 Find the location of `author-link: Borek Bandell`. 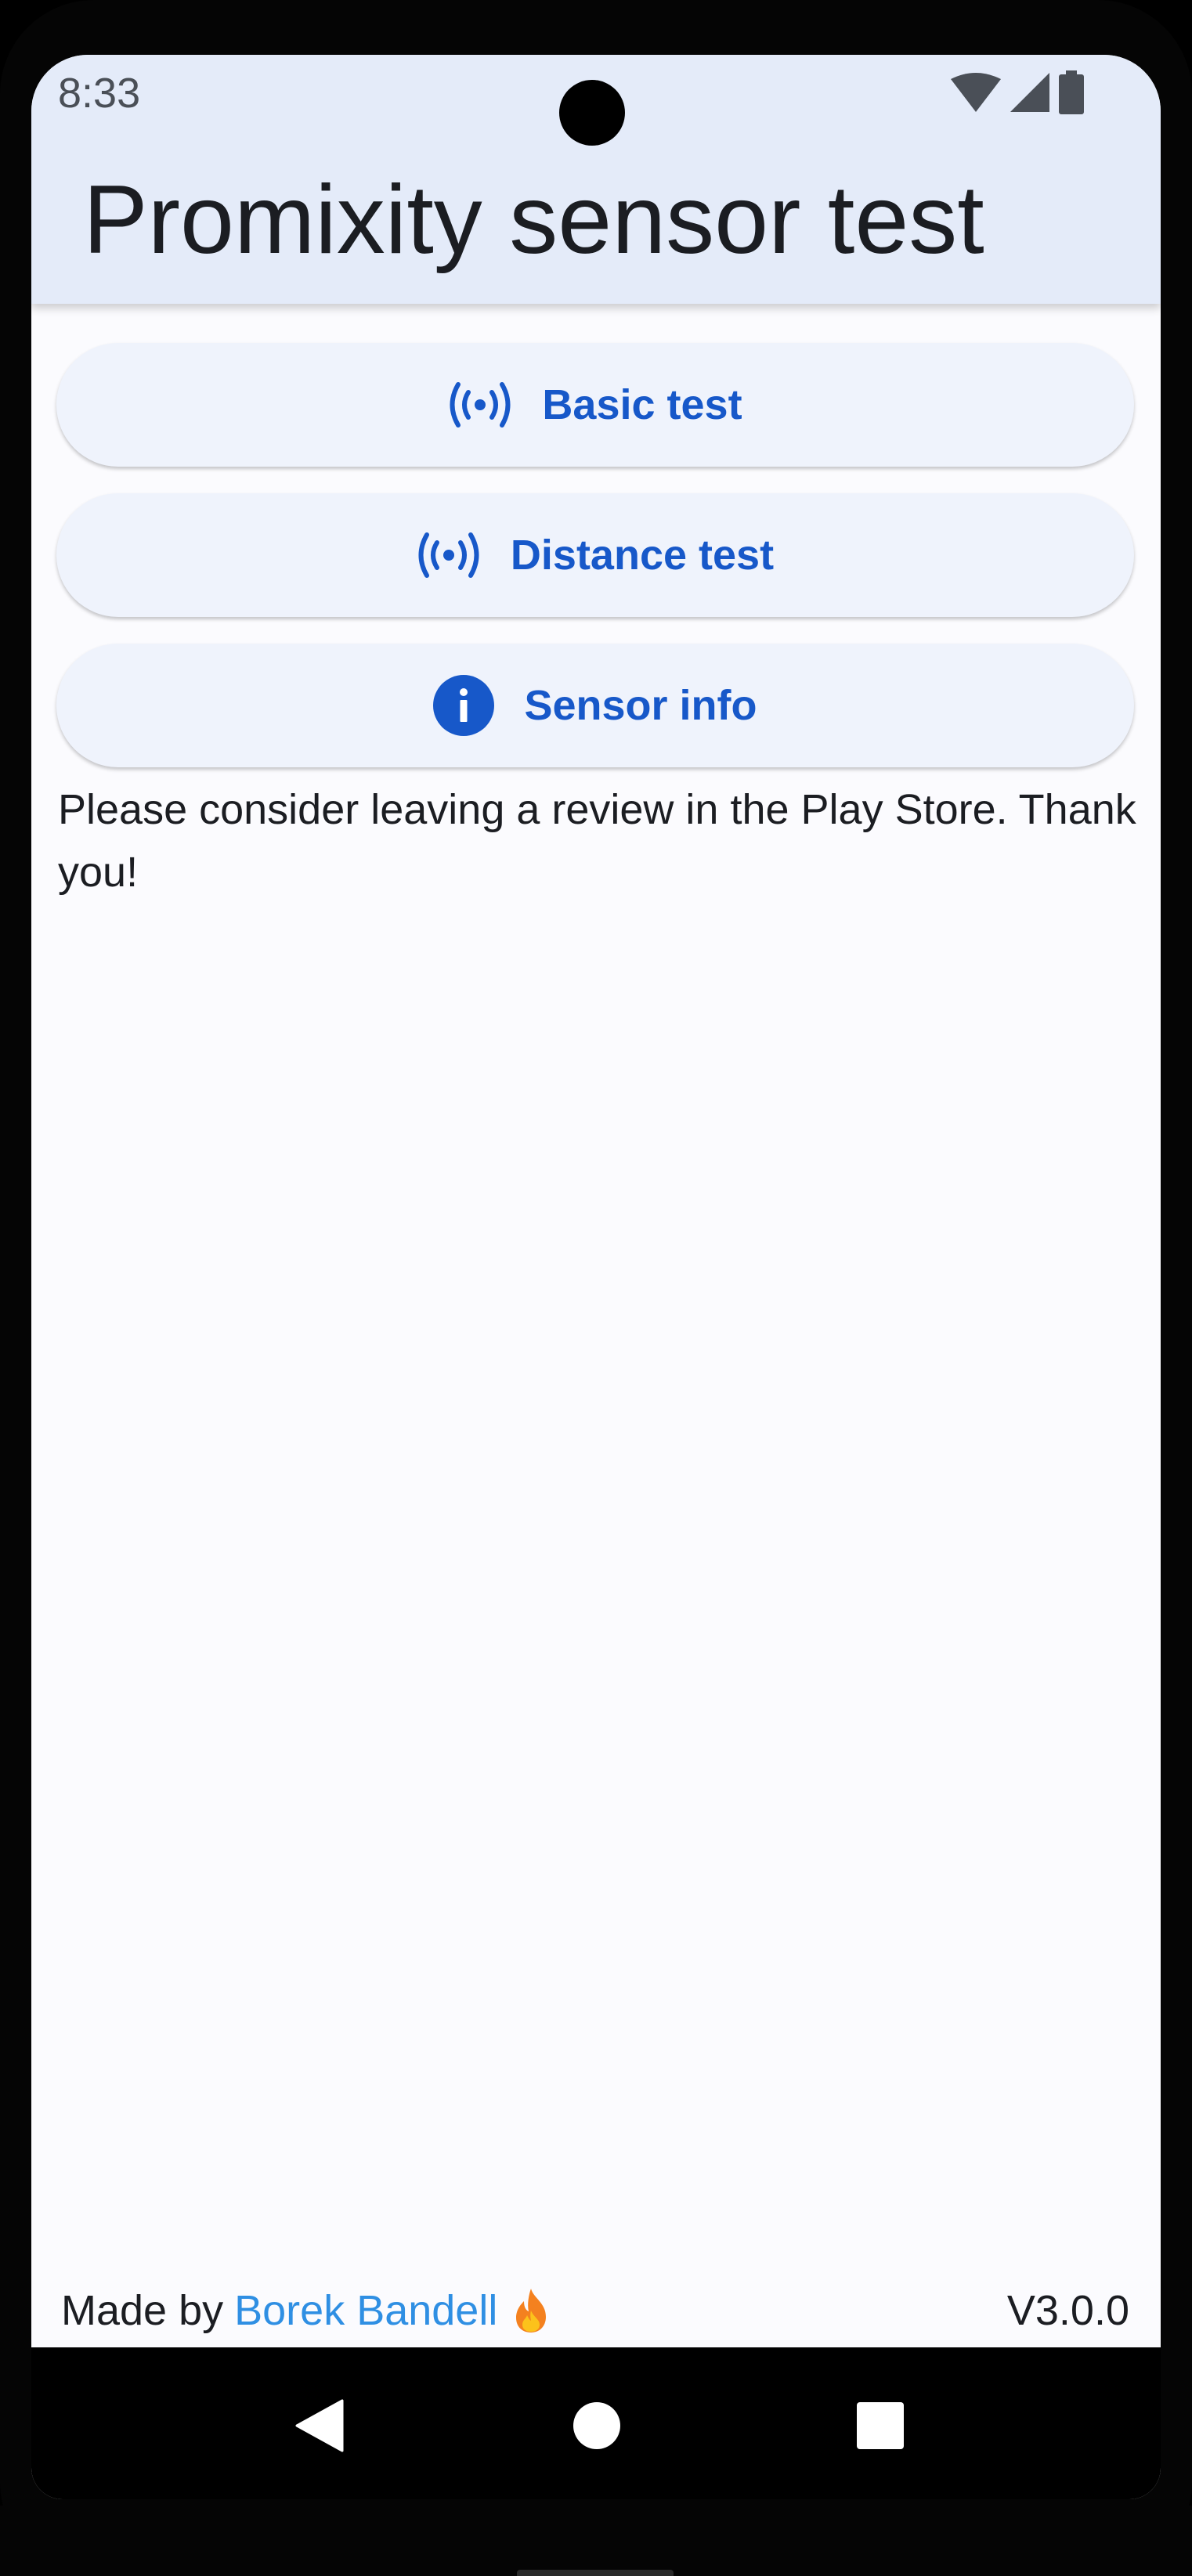

author-link: Borek Bandell is located at coordinates (365, 2310).